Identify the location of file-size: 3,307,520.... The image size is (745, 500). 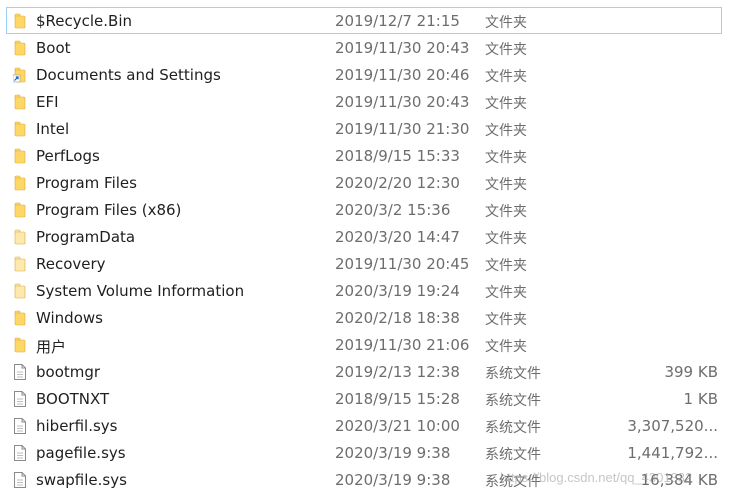
(672, 426).